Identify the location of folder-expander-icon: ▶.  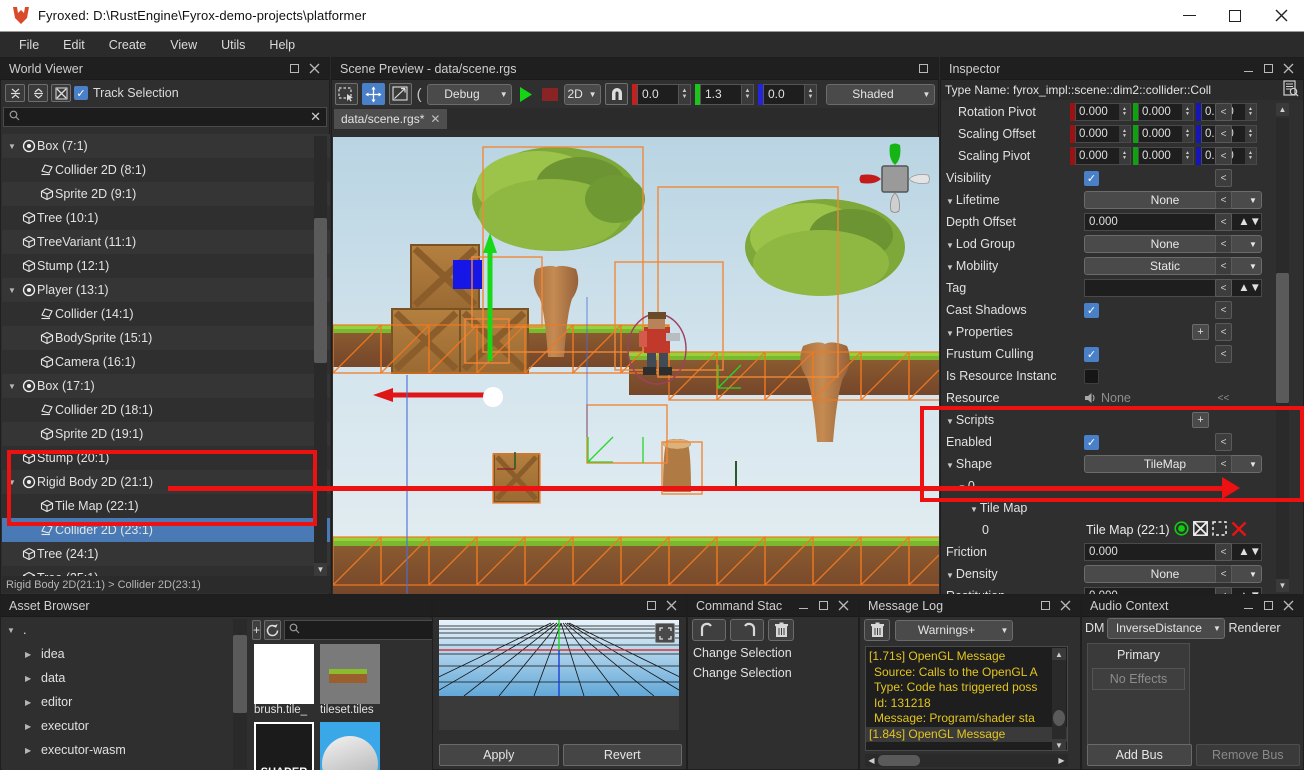
(33, 678).